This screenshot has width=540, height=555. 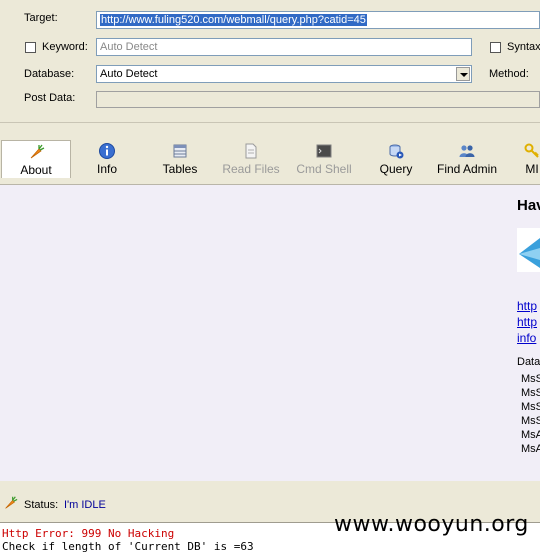 What do you see at coordinates (270, 122) in the screenshot?
I see `form-divider` at bounding box center [270, 122].